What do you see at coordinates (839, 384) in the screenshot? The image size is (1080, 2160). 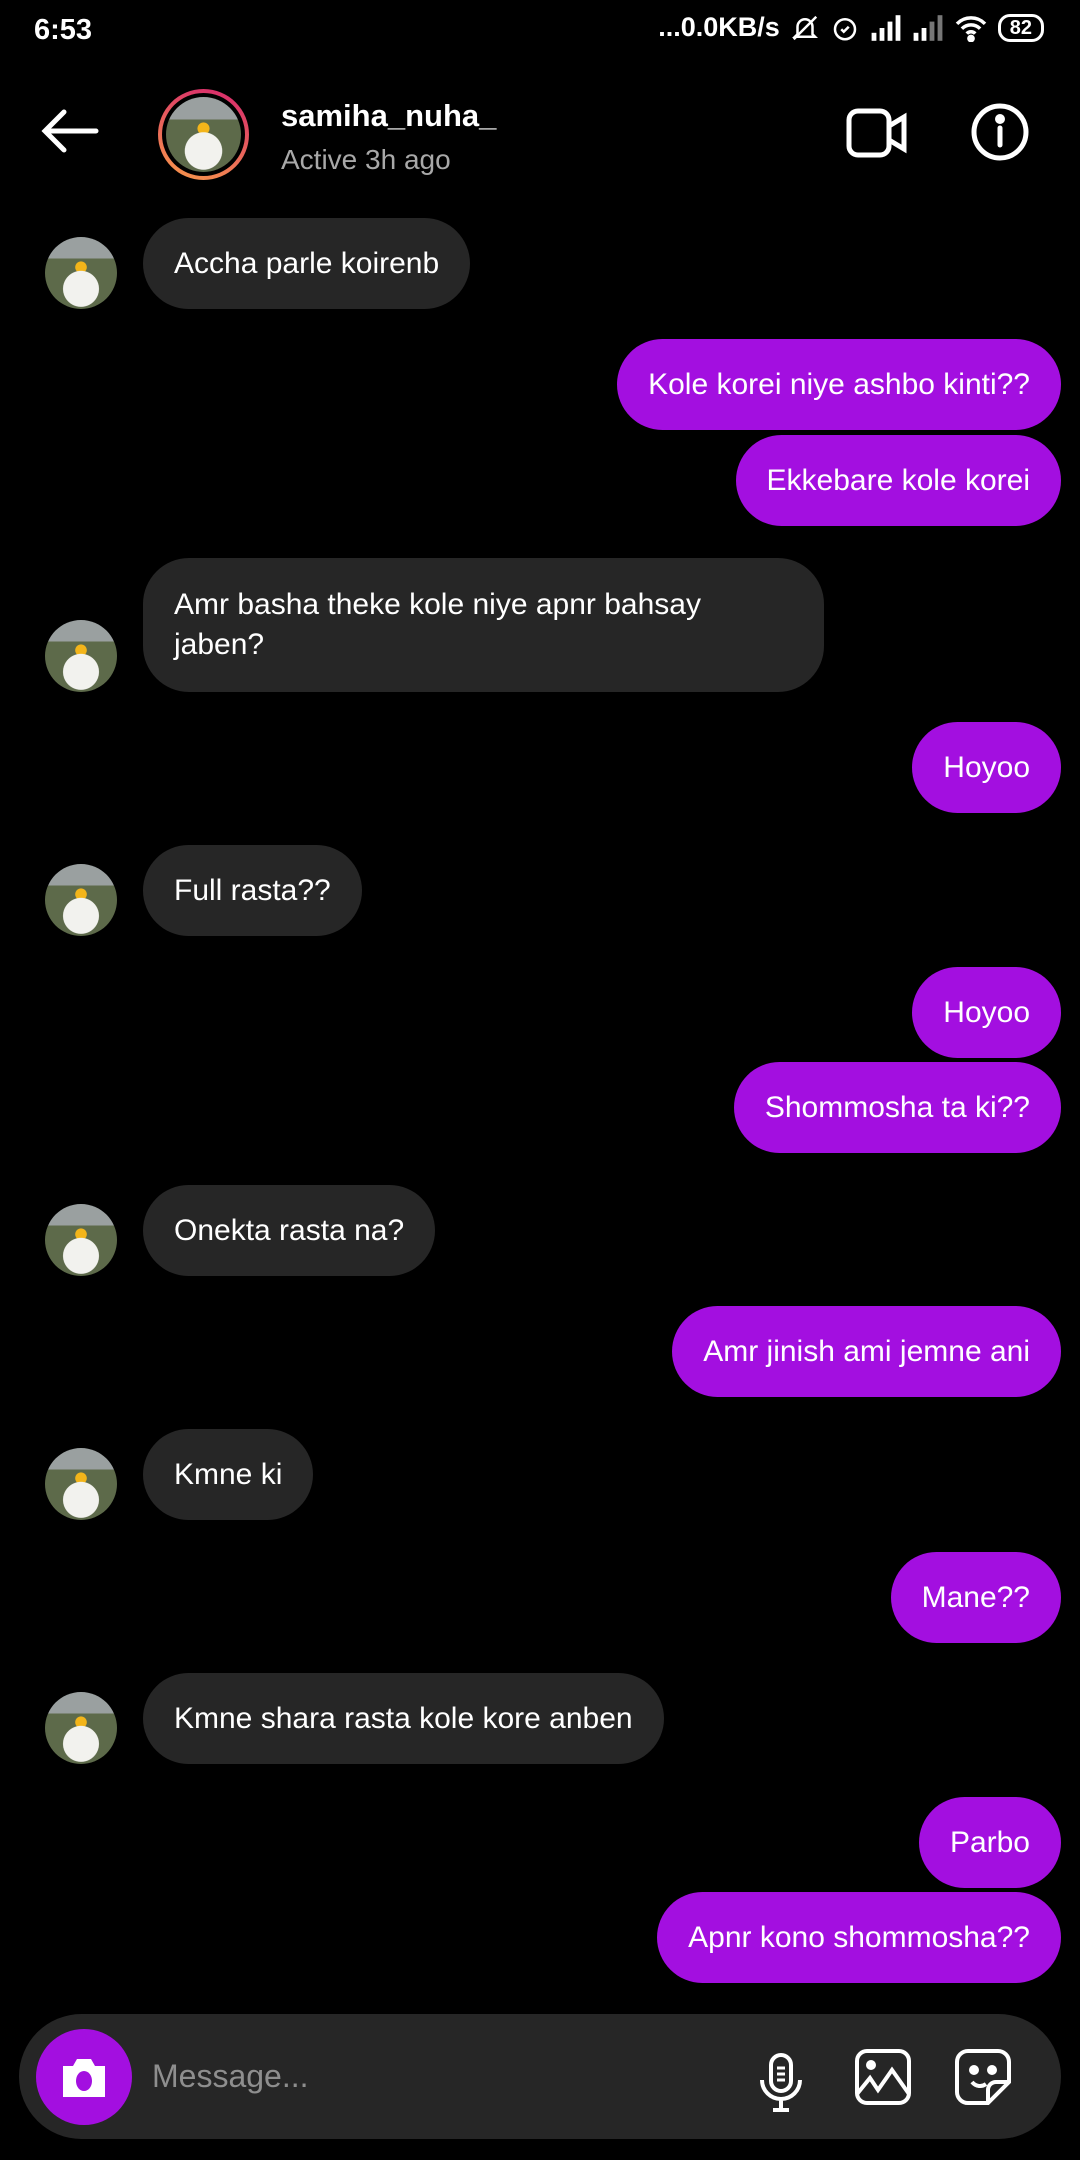 I see `sent-message: Kole korei niye ashbo kinti??` at bounding box center [839, 384].